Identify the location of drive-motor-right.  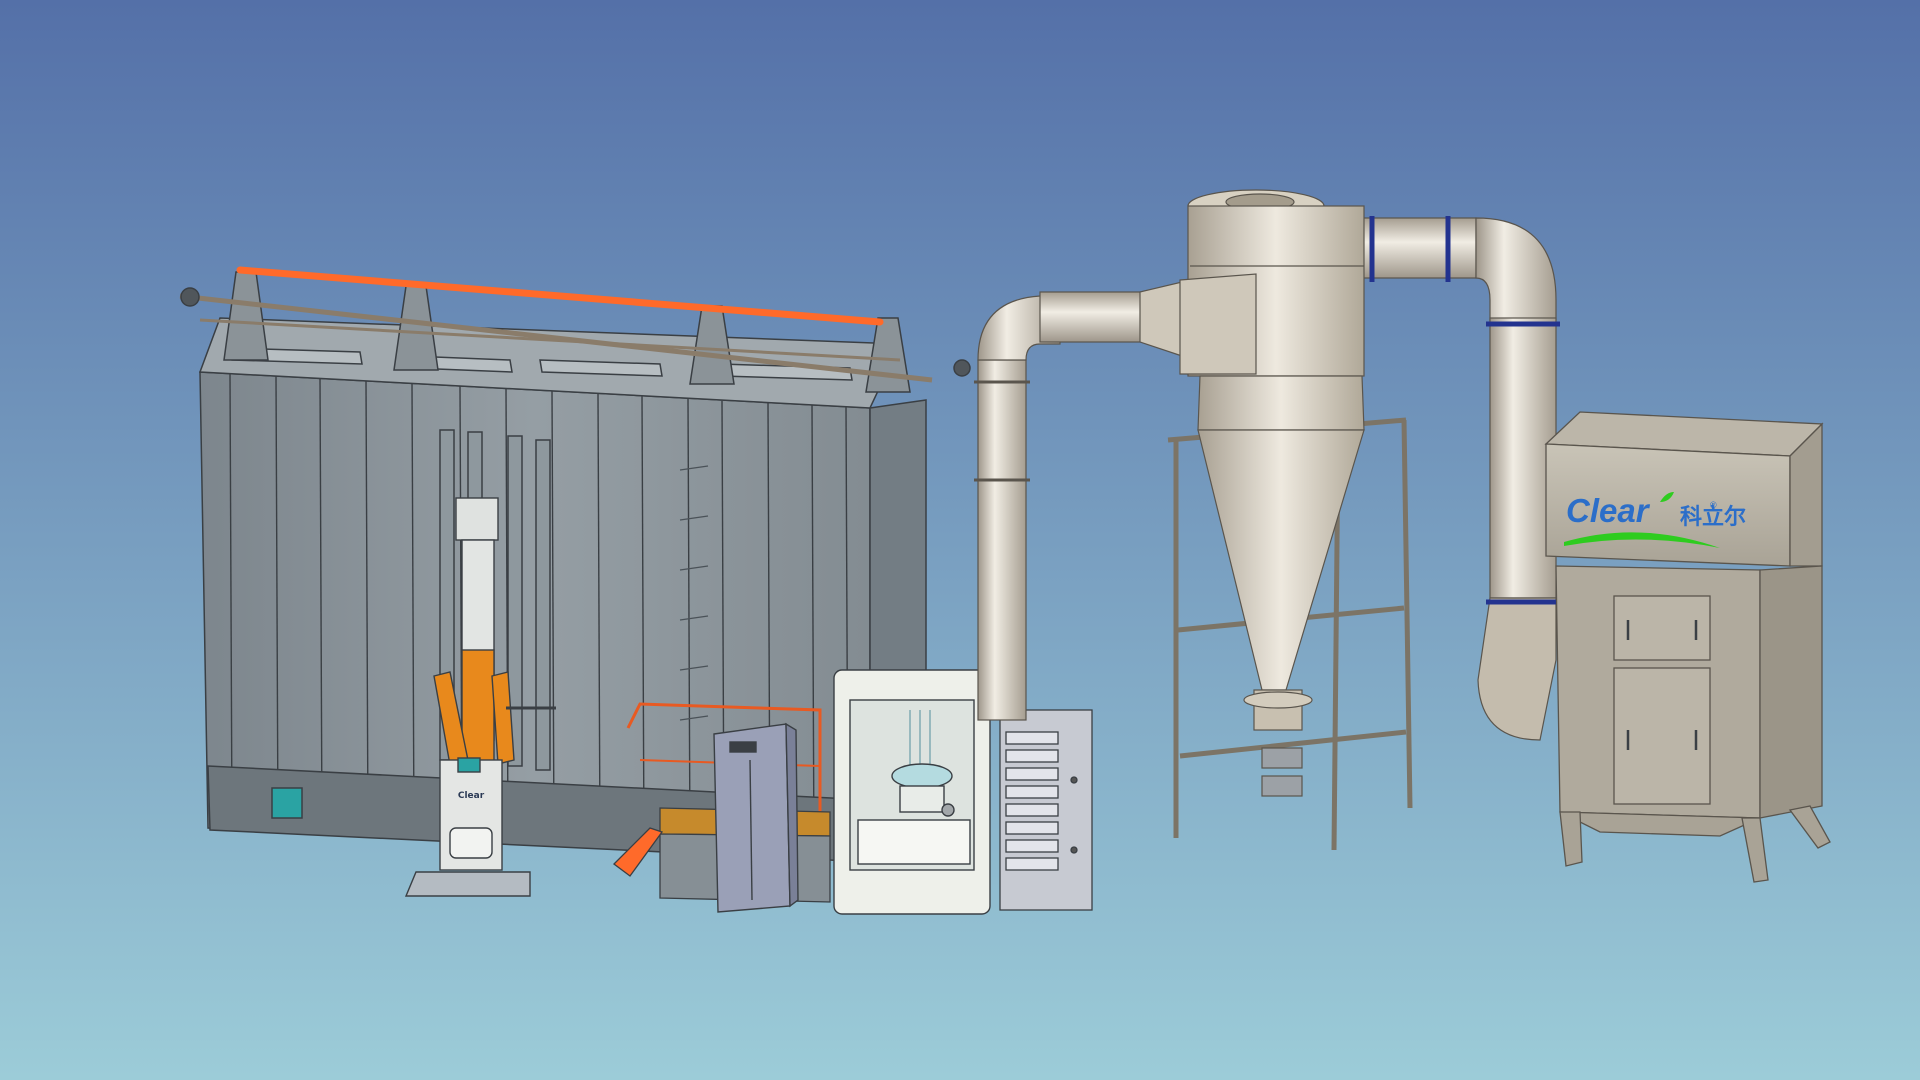
(962, 368).